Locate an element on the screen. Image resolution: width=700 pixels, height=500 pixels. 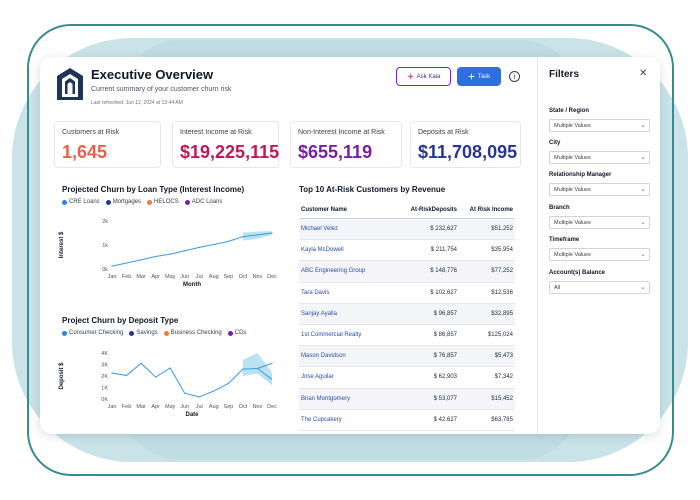
legend-item: CDs is located at coordinates (236, 333).